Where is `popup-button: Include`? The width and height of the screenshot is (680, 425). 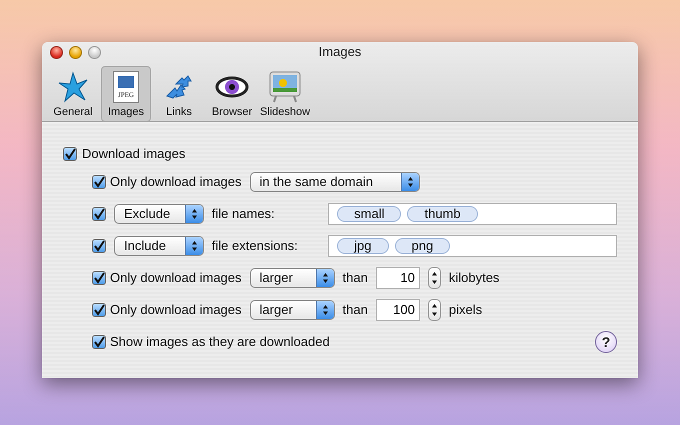
popup-button: Include is located at coordinates (159, 246).